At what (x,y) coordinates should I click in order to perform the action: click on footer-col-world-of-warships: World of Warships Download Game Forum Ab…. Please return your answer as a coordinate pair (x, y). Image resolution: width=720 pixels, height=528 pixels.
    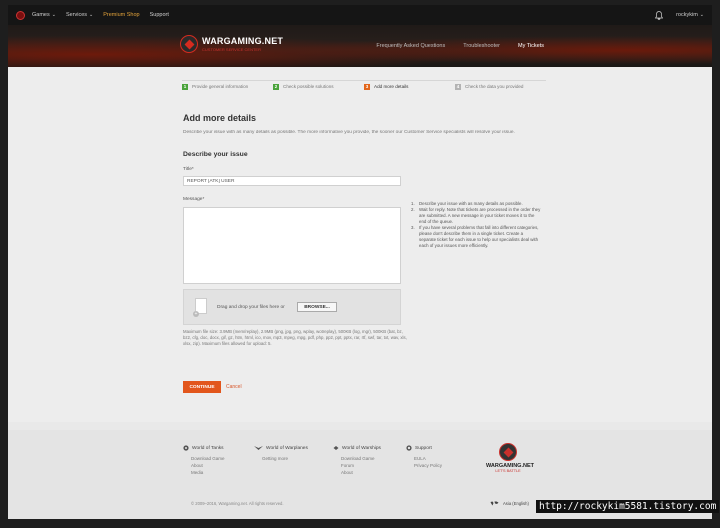
    Looking at the image, I should click on (357, 461).